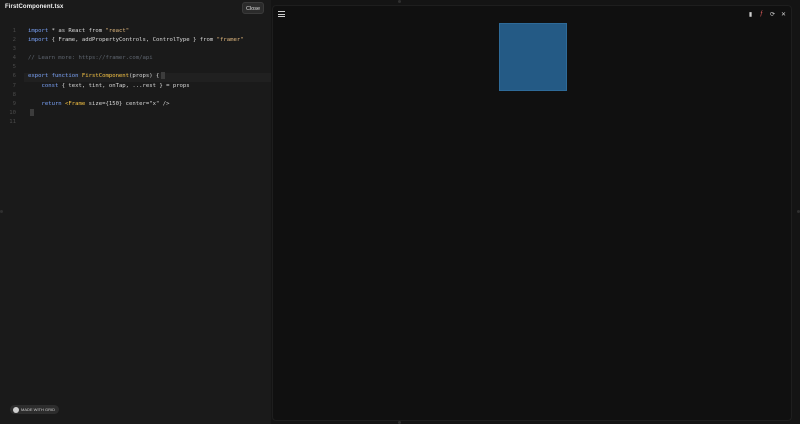  I want to click on code-line: 11, so click(135, 122).